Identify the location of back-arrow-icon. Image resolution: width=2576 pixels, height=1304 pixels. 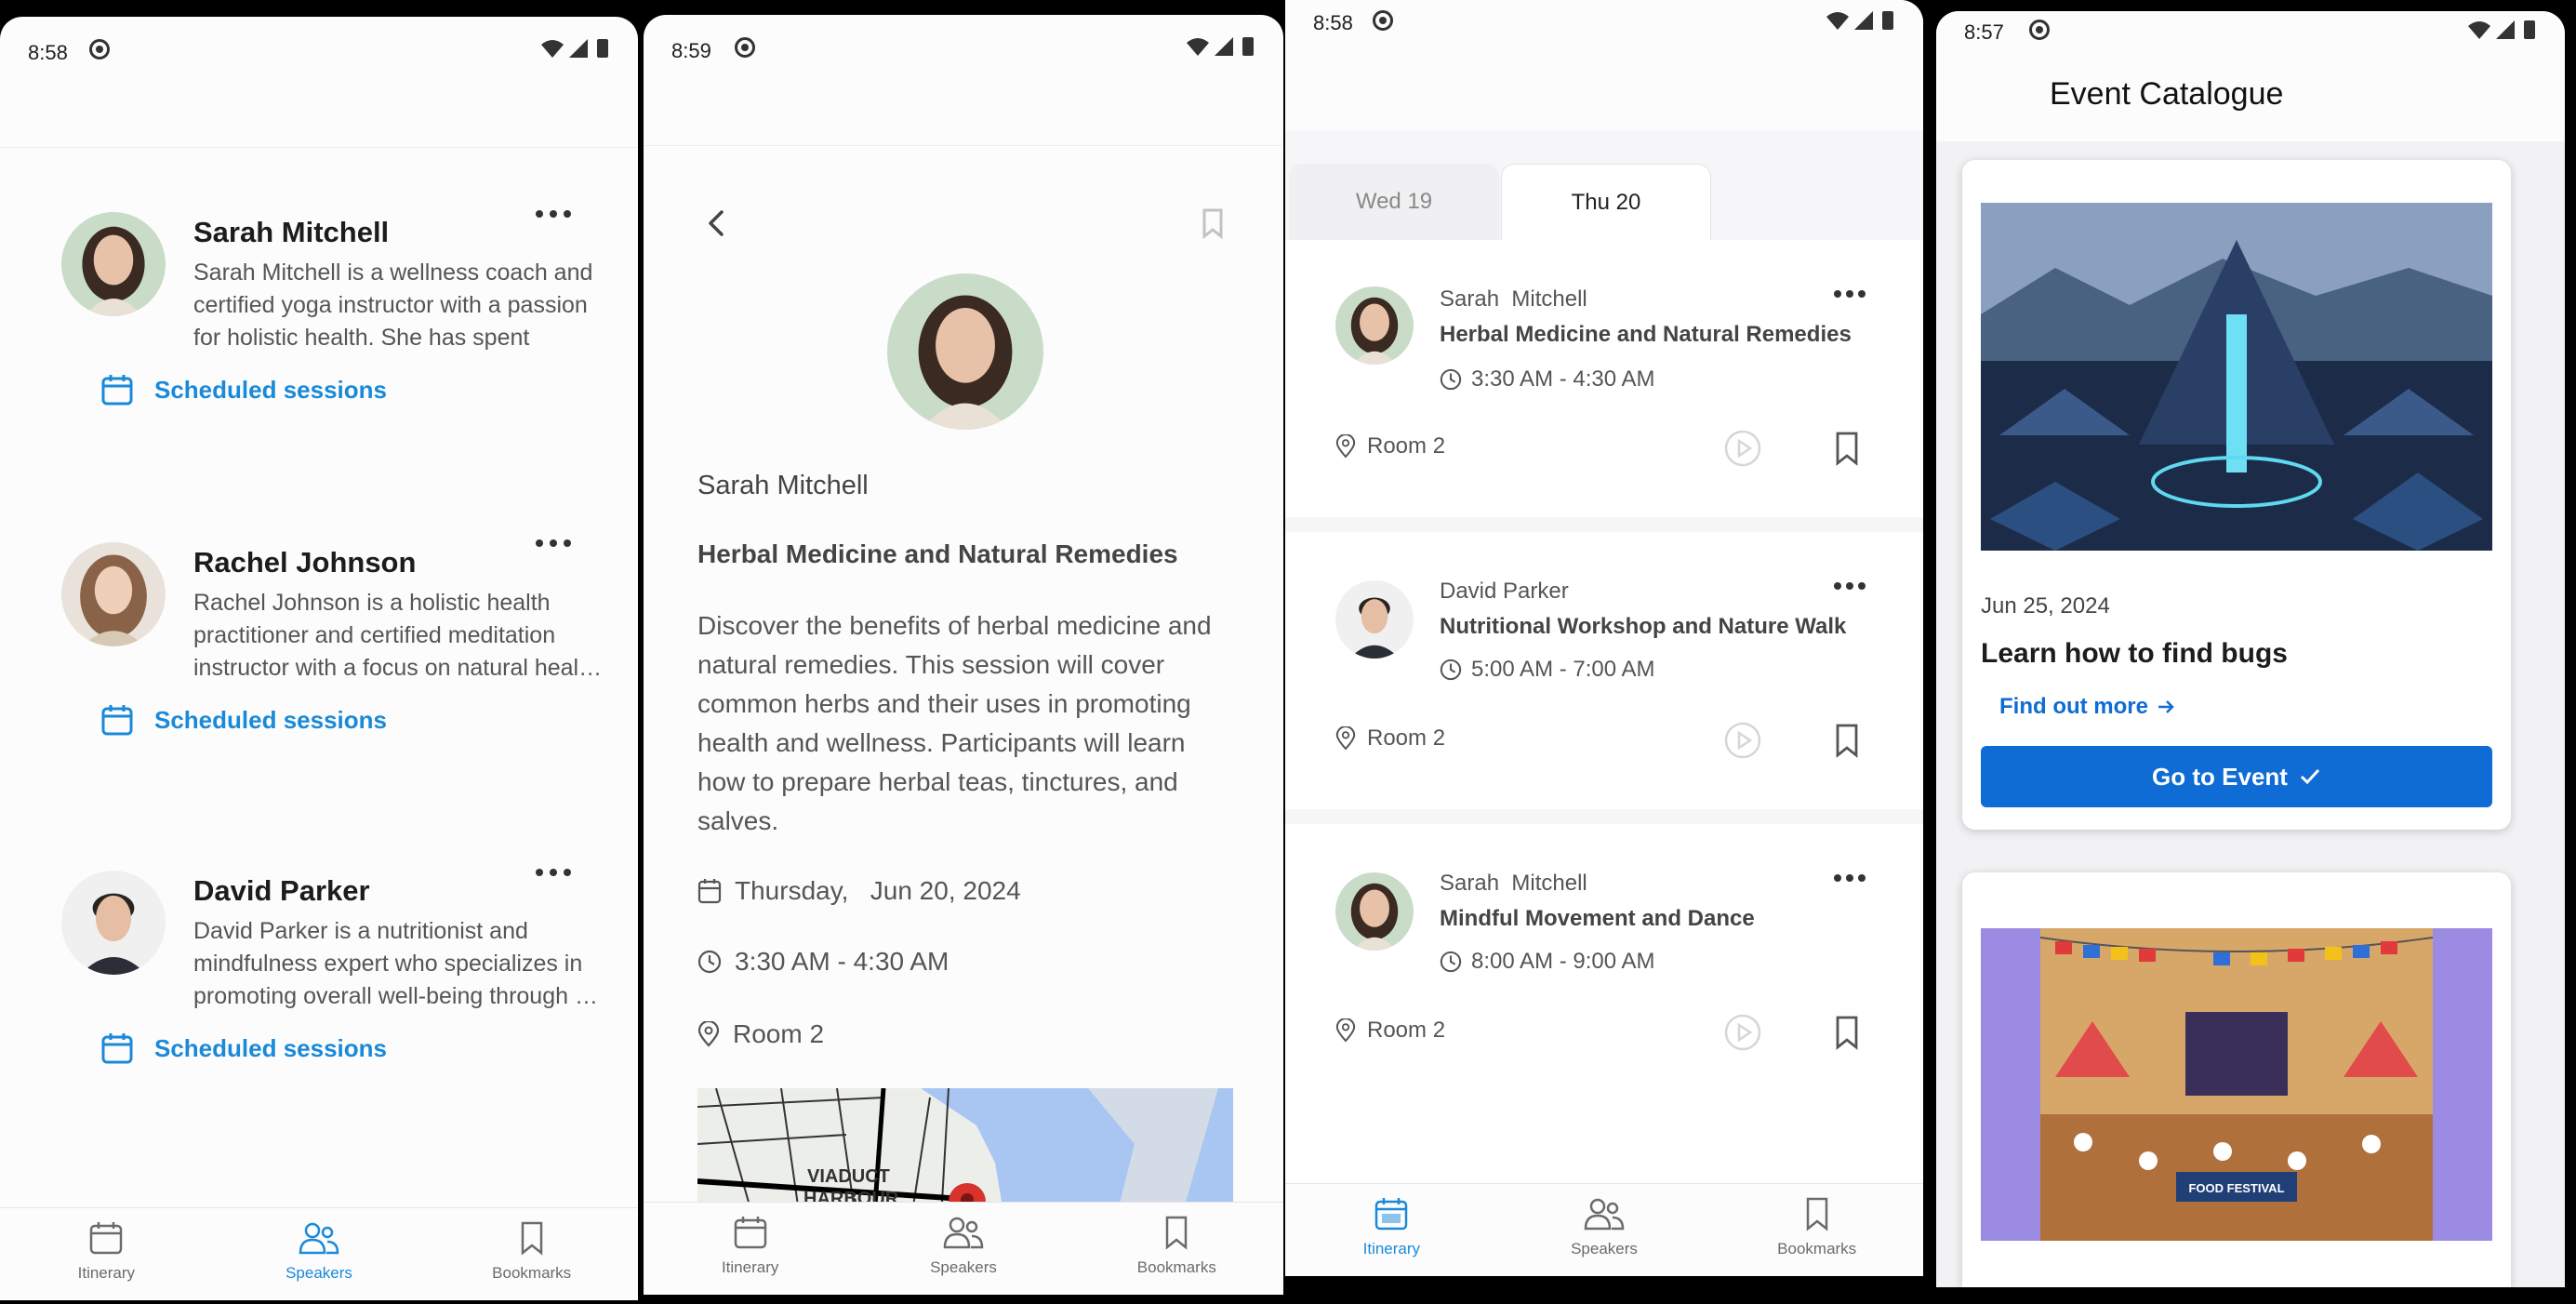
(716, 223).